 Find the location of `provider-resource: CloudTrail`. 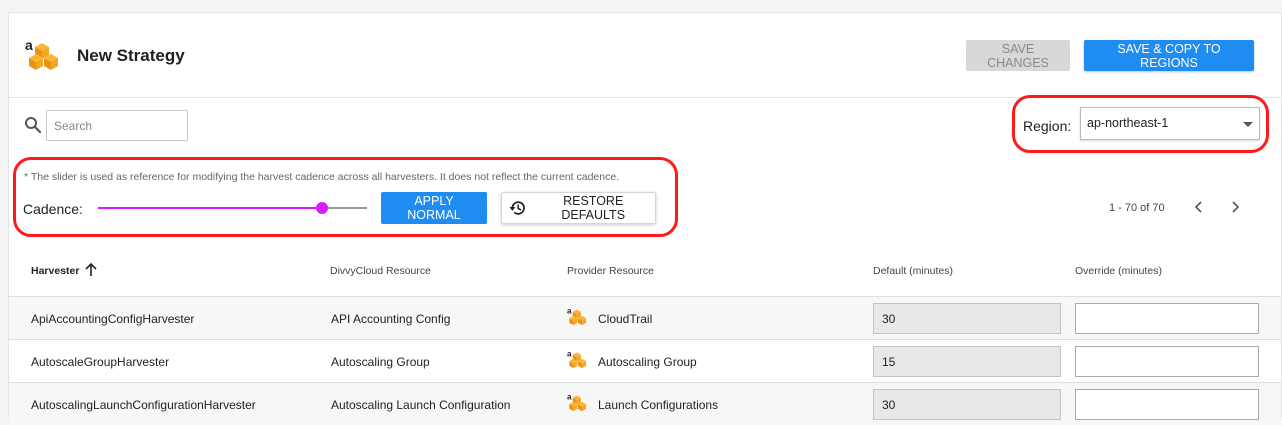

provider-resource: CloudTrail is located at coordinates (625, 319).